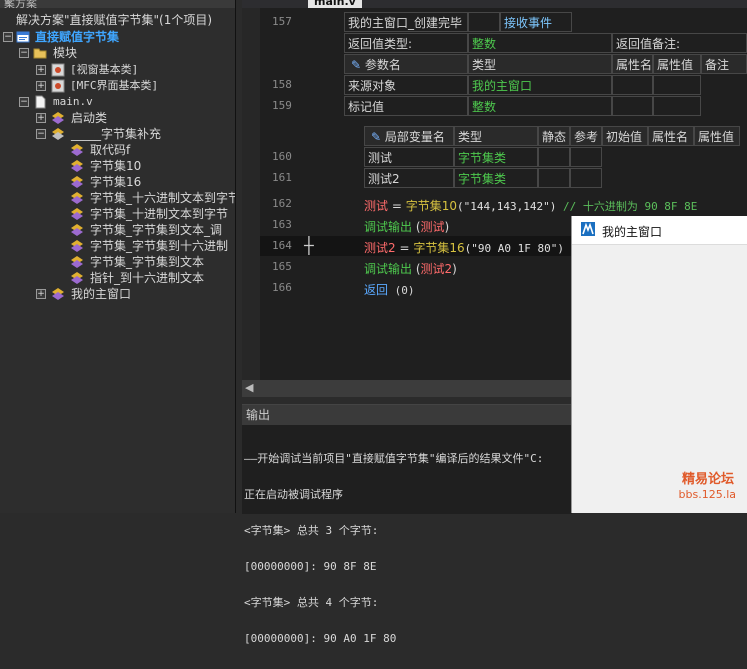  I want to click on code-line: 调试输出 (测试), so click(406, 226).